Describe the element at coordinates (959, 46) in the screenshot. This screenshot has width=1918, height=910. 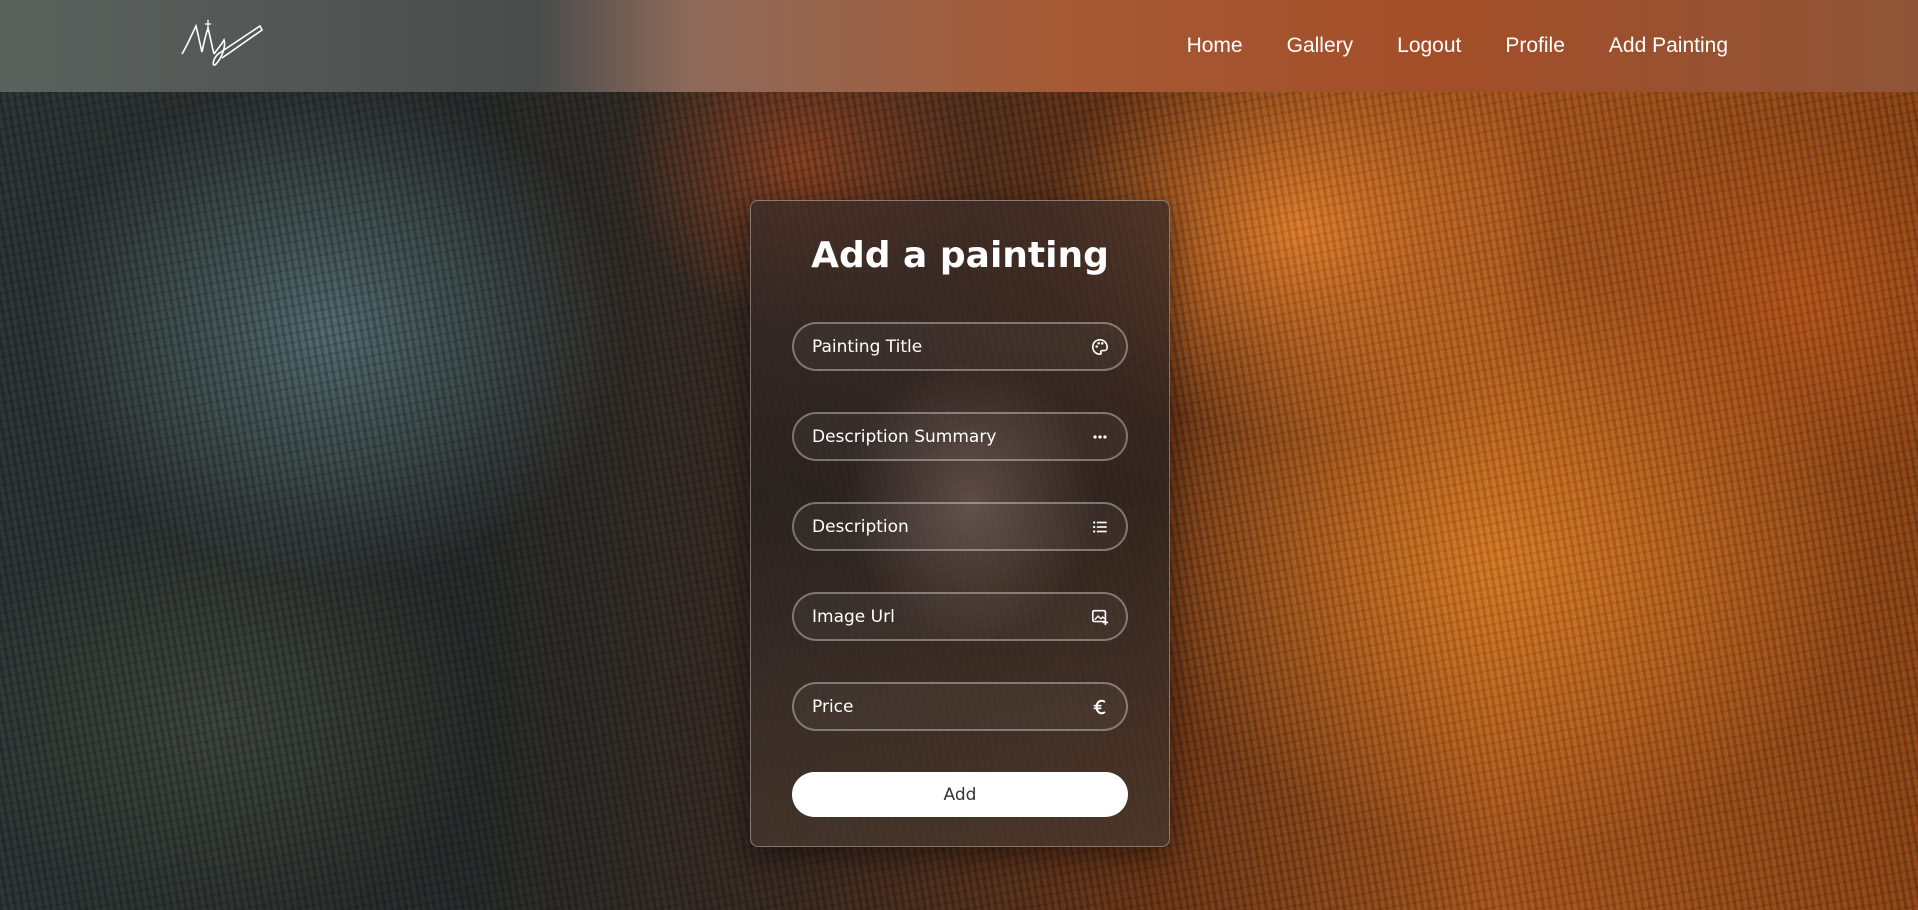
I see `navbar: Home Gallery Logout Profile Add Painting` at that location.